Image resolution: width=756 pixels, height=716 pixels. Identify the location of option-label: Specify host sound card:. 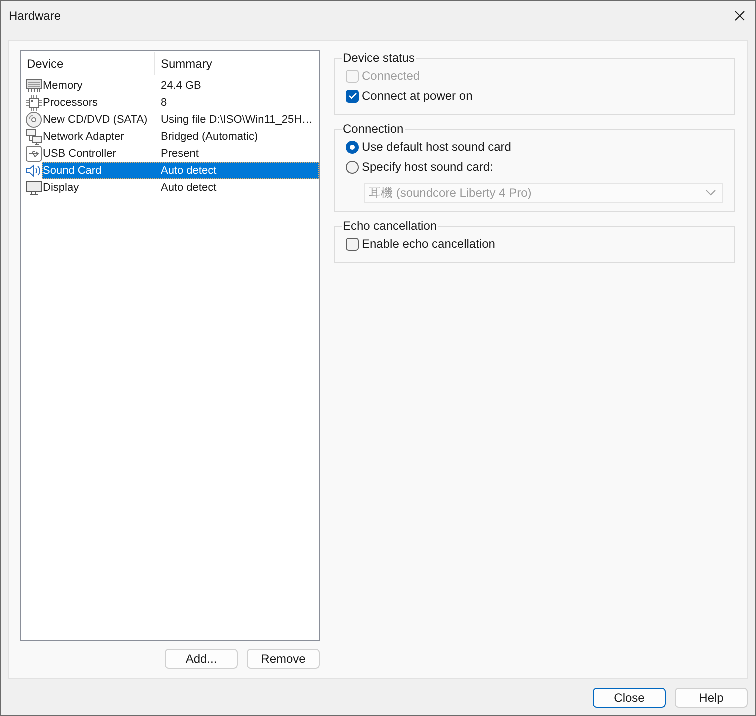
(428, 167).